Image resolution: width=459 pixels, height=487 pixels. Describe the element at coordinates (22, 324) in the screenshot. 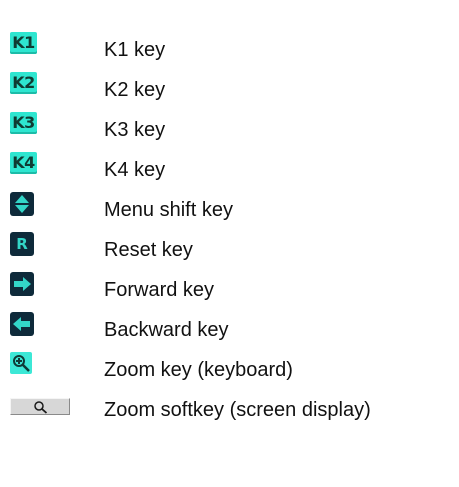

I see `backward-arrow-icon` at that location.